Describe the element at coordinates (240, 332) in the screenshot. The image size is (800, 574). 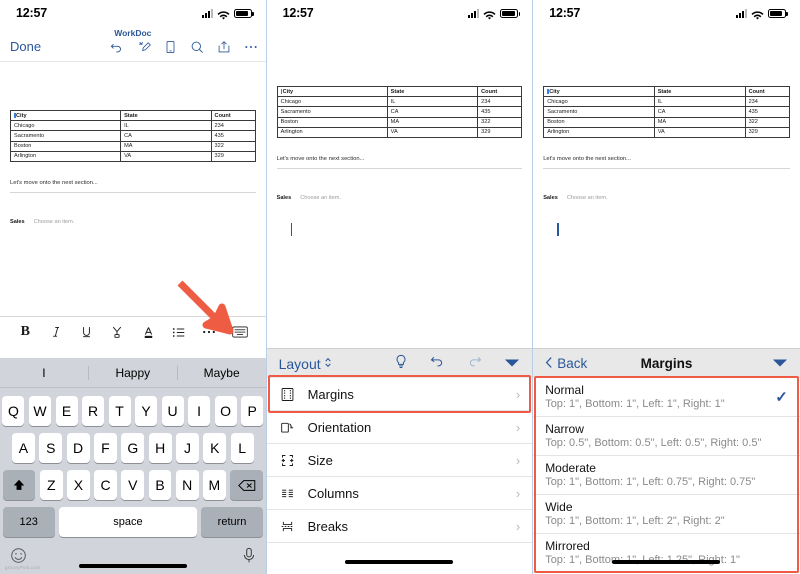
I see `hide-keyboard-icon` at that location.